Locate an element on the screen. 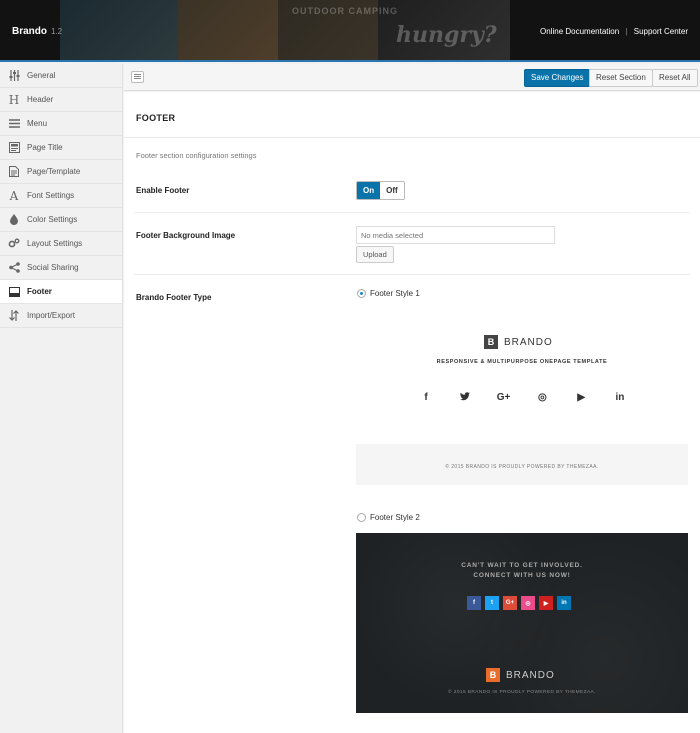  sidebar-item-label: Layout Settings is located at coordinates (55, 243).